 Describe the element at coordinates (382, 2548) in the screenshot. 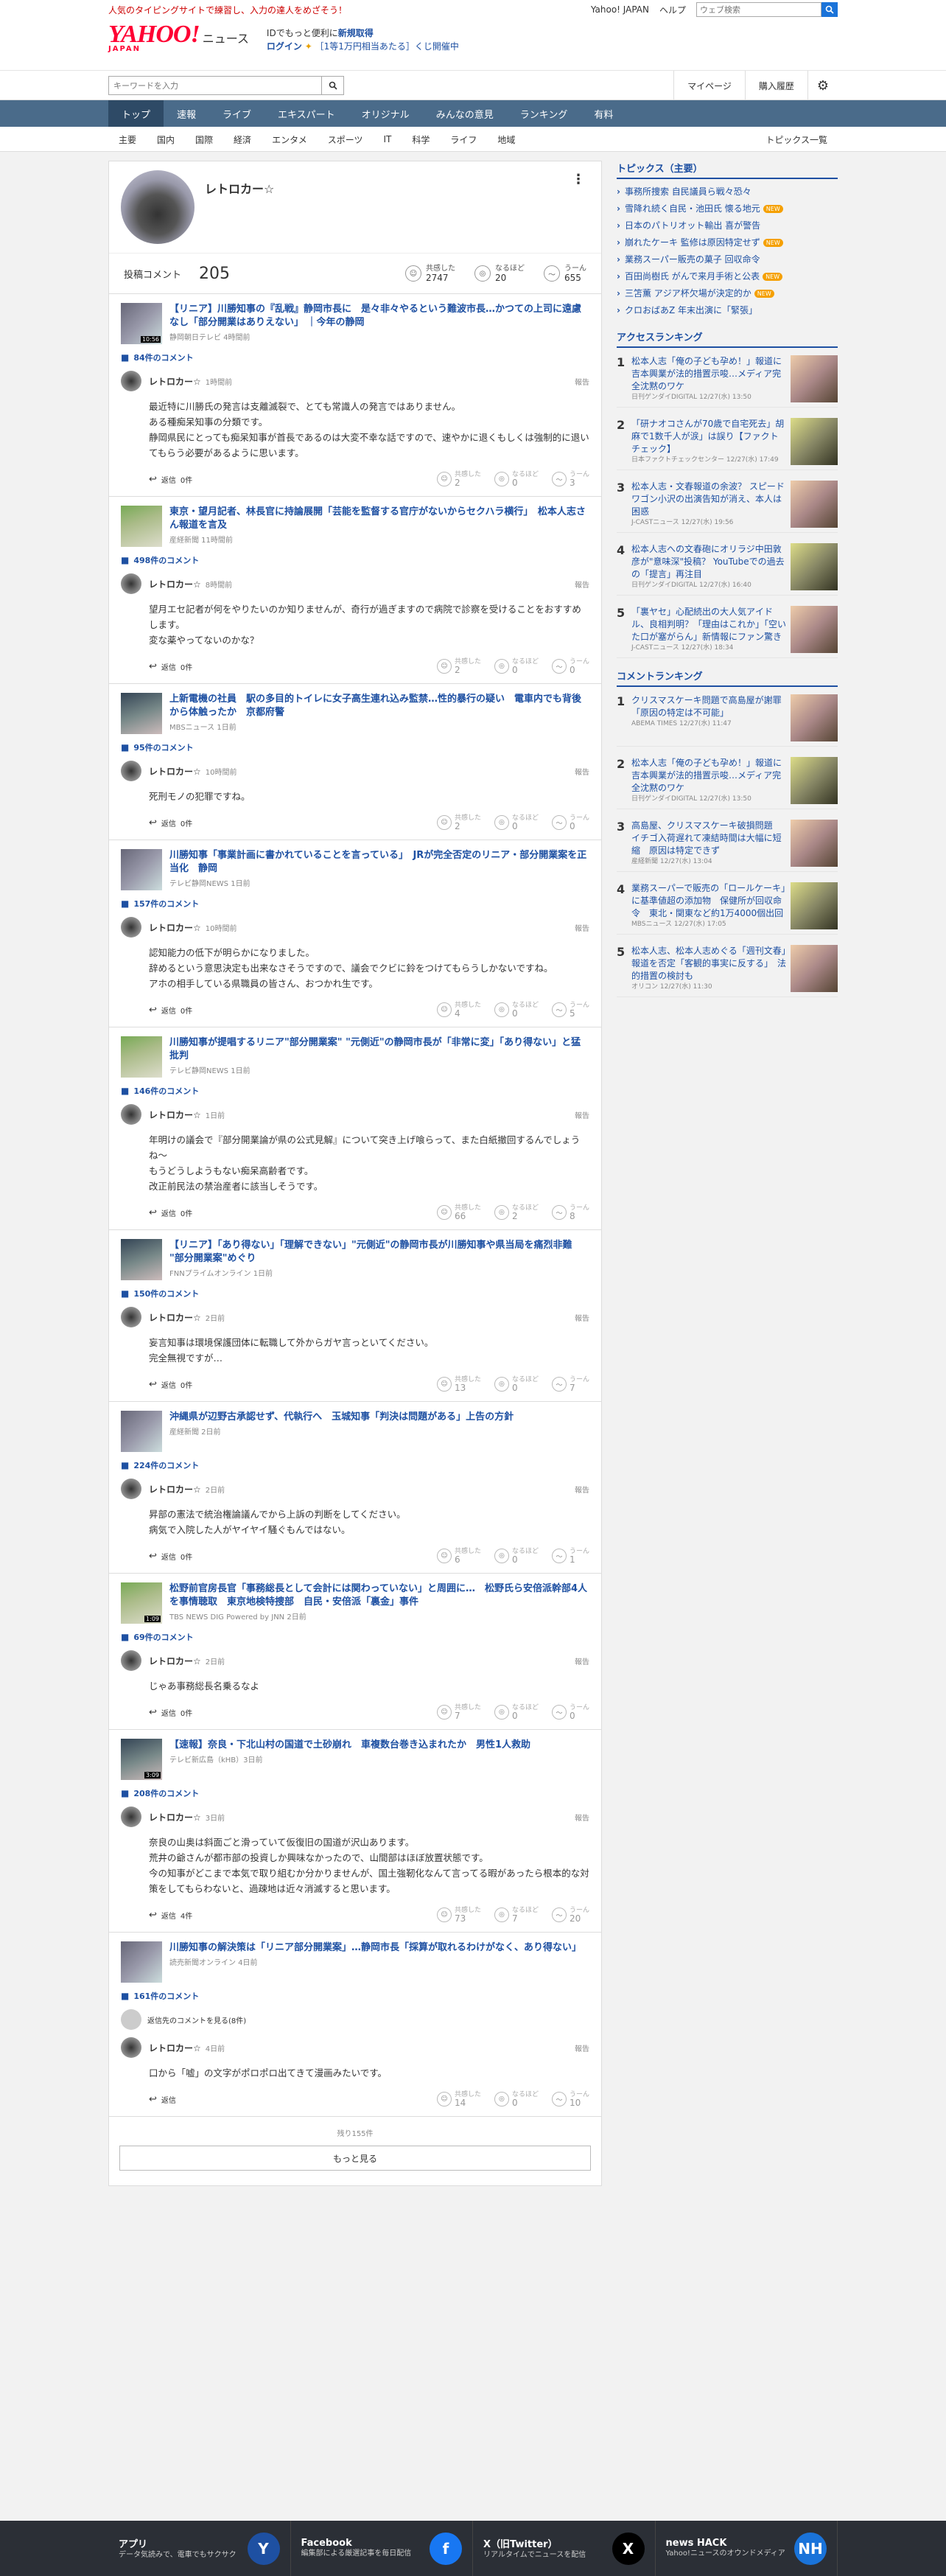

I see `footer-card: Facebook 編集部による厳選記事を毎日配信 f` at that location.